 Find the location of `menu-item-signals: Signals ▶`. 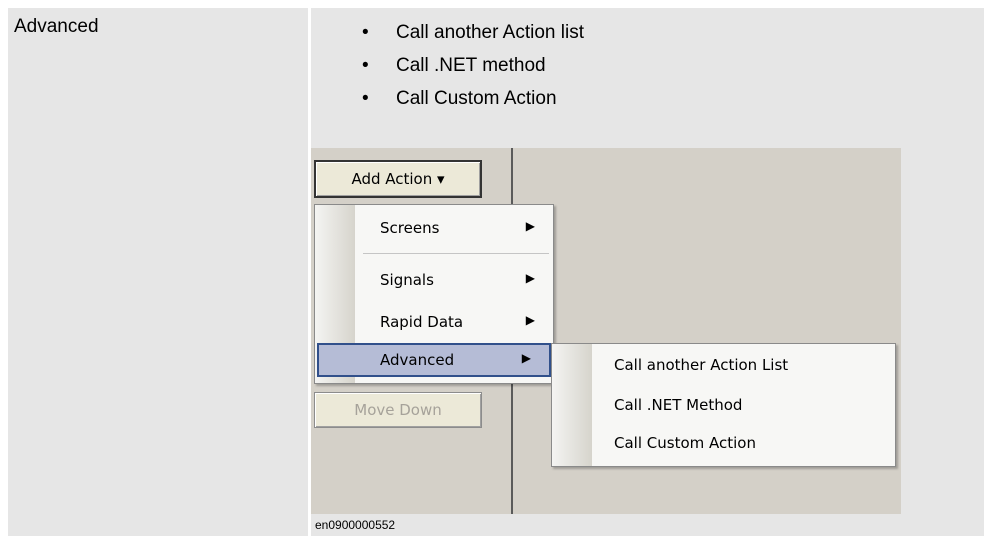

menu-item-signals: Signals ▶ is located at coordinates (434, 280).